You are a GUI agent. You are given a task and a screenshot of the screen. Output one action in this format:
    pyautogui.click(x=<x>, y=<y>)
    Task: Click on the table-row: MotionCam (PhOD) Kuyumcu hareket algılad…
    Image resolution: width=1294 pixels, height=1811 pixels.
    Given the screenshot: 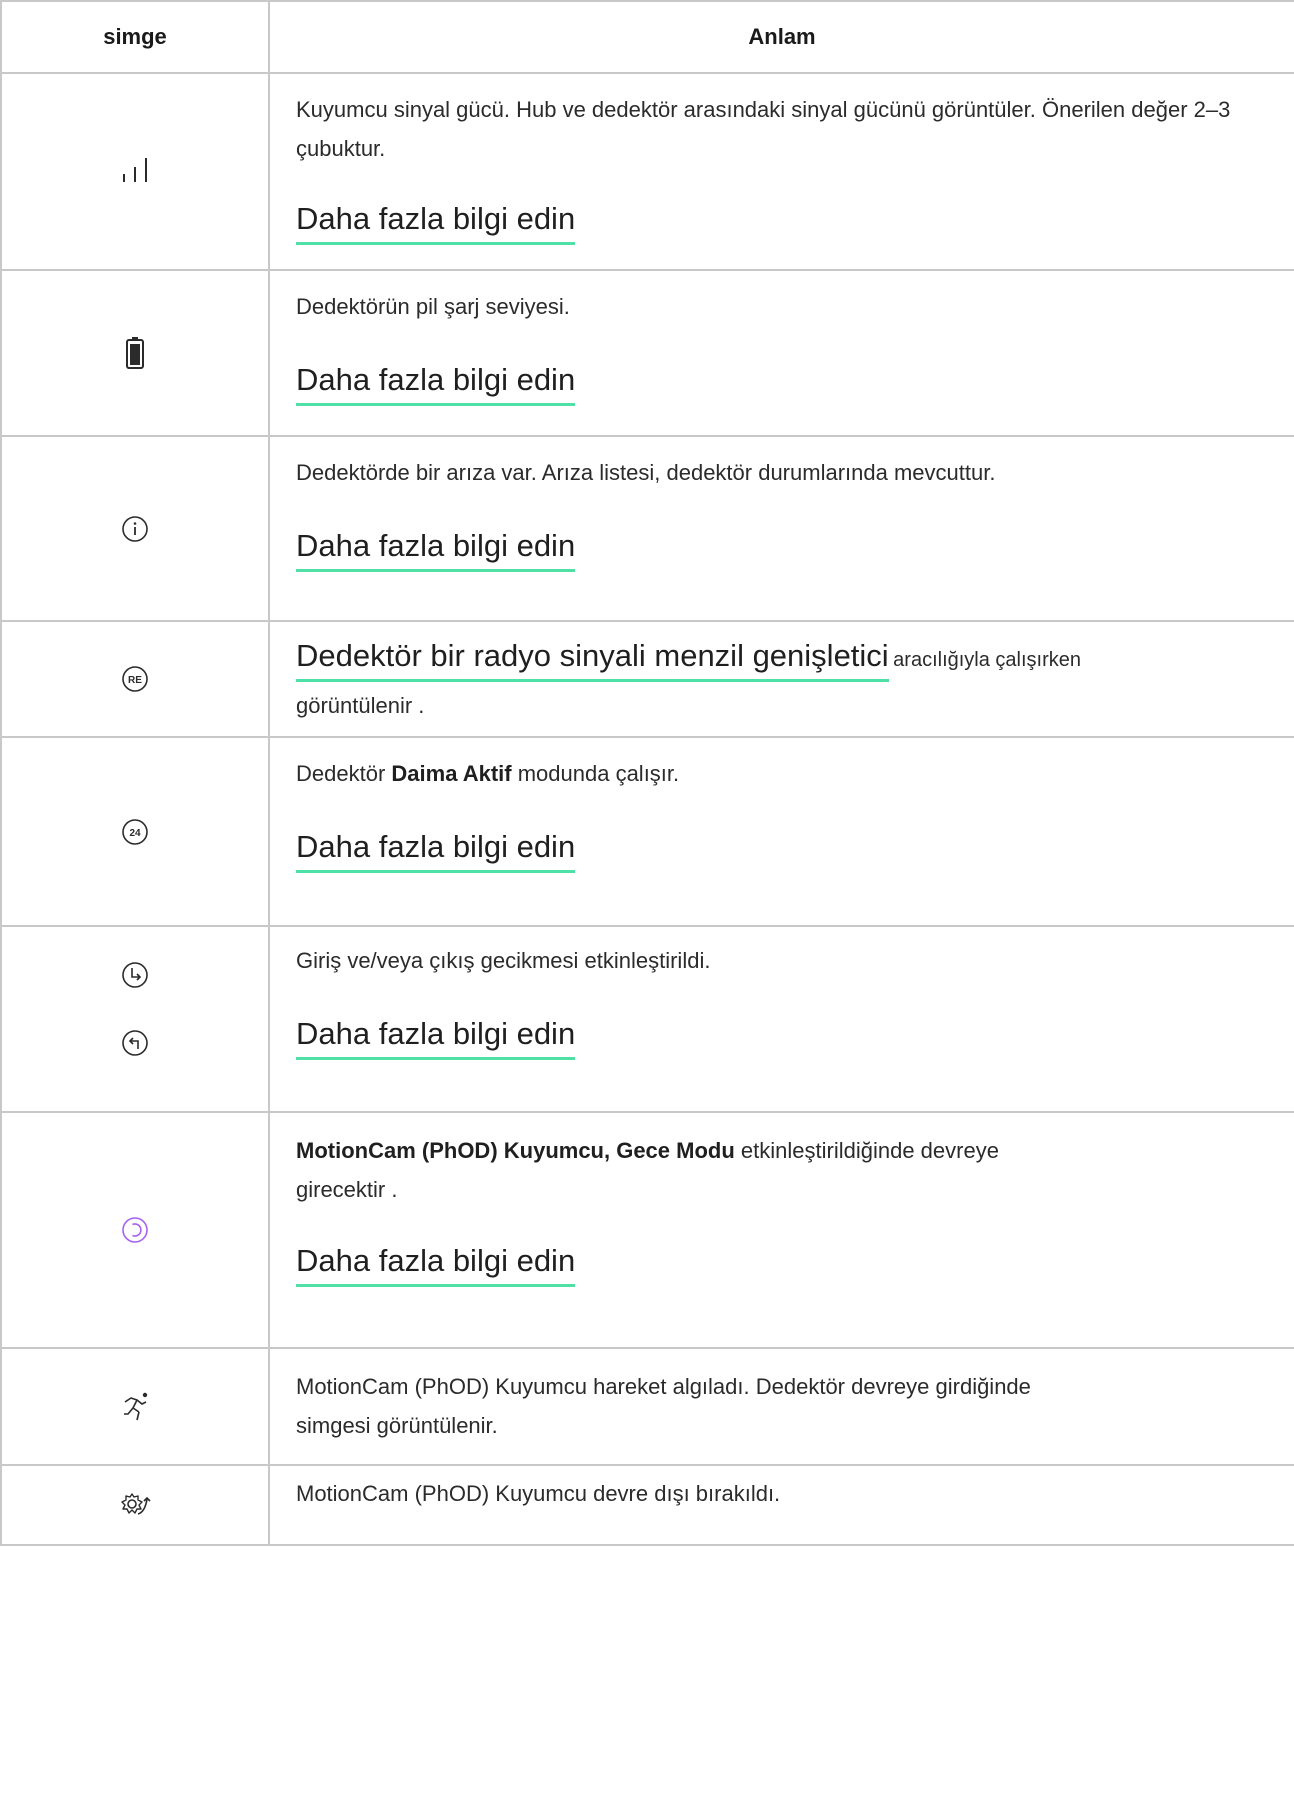 What is the action you would take?
    pyautogui.click(x=647, y=1406)
    